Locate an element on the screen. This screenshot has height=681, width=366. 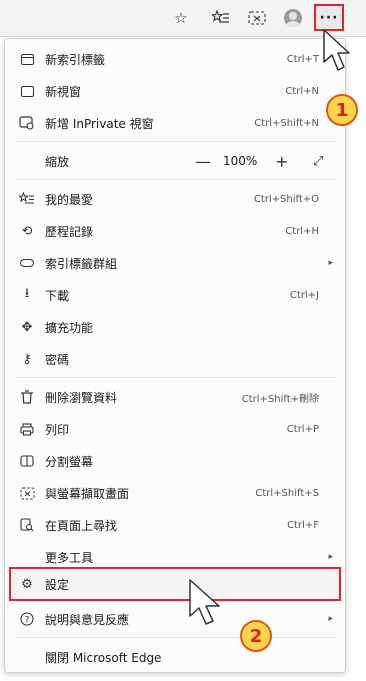
menu-item-label: 設定 is located at coordinates (57, 584).